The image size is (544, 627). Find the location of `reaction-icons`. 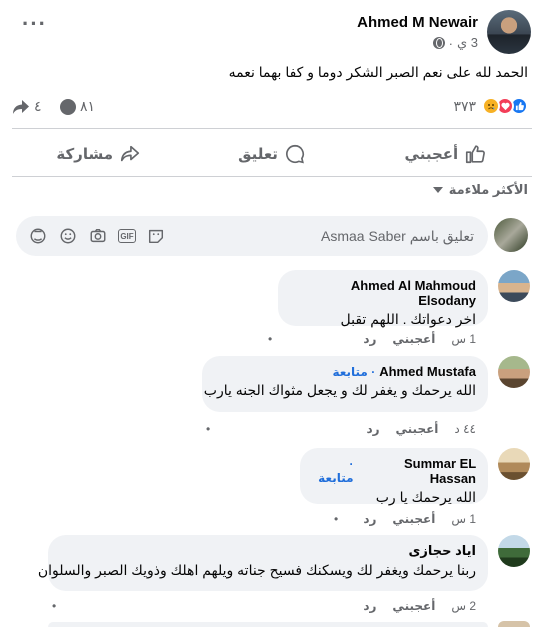

reaction-icons is located at coordinates (505, 106).